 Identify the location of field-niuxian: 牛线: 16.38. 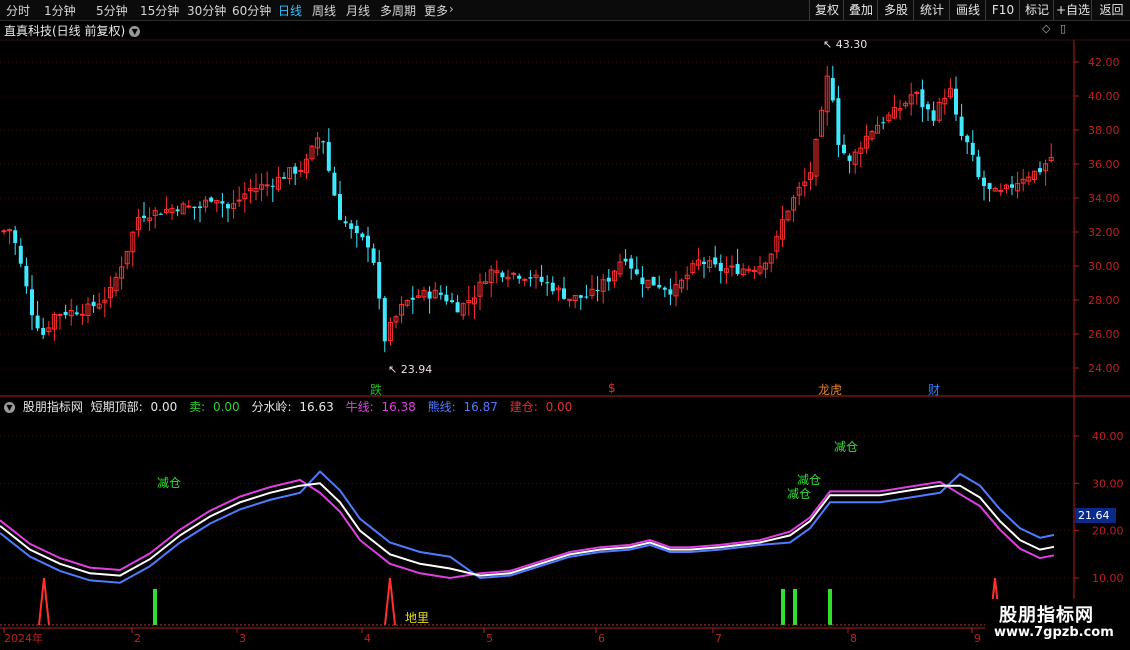
(380, 407).